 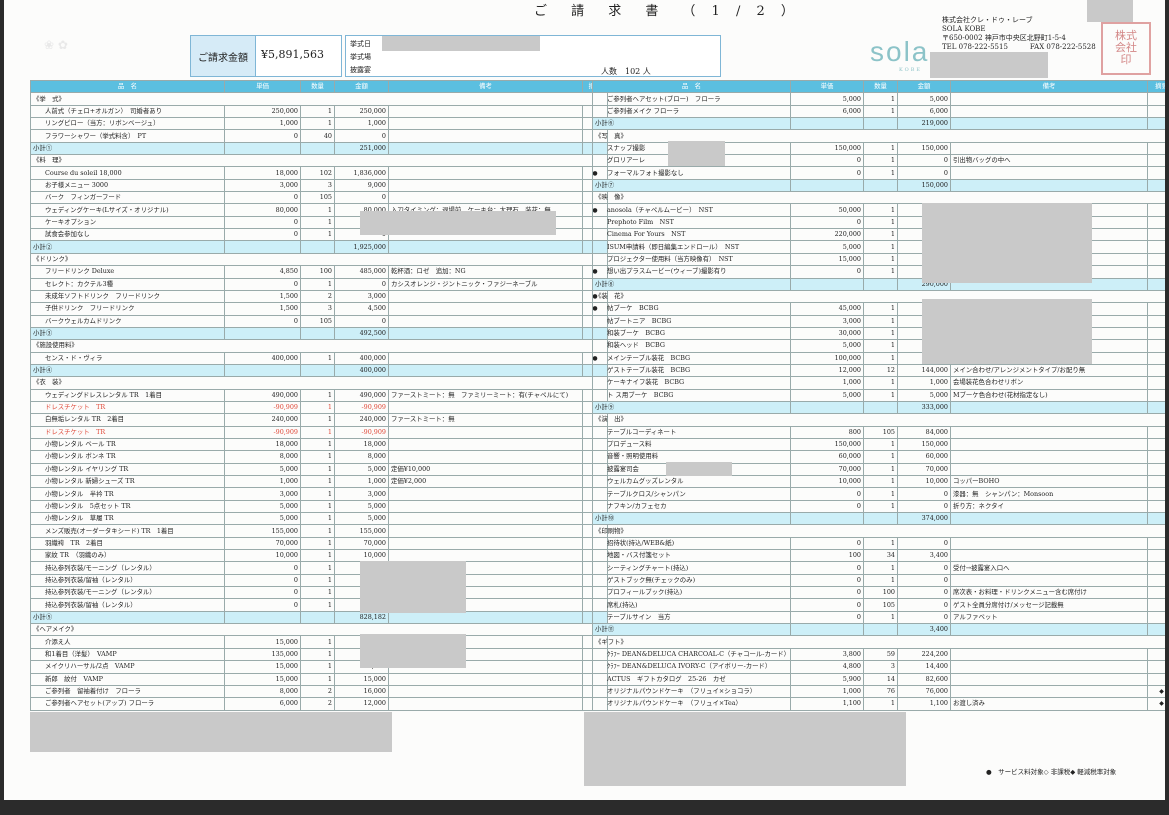 What do you see at coordinates (319, 321) in the screenshot?
I see `table-row: バークウェルカムドリンク 0 105 0` at bounding box center [319, 321].